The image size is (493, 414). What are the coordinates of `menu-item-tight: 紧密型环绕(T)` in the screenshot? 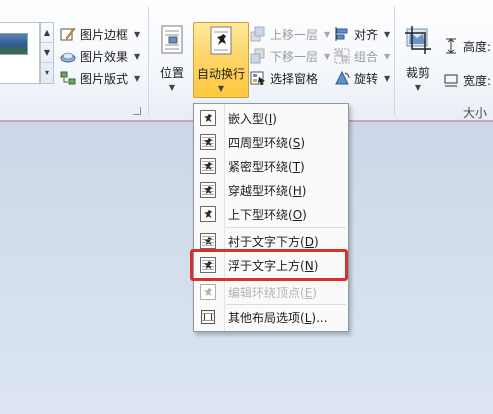 It's located at (271, 166).